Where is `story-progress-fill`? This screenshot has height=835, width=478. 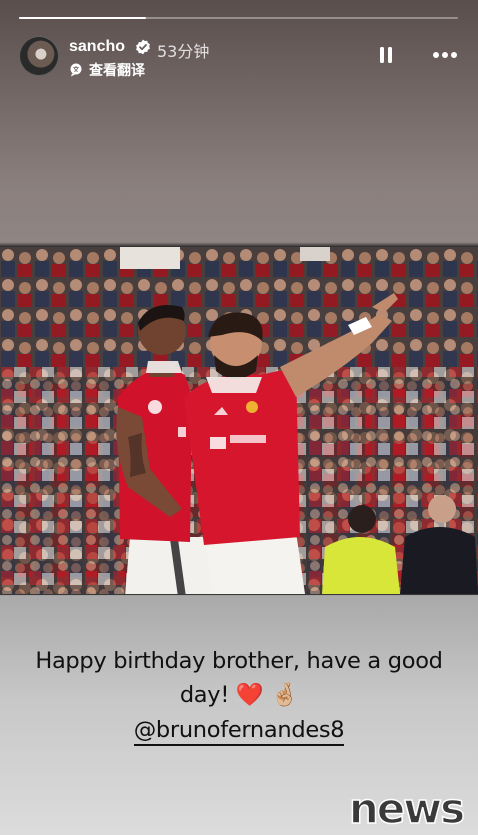 story-progress-fill is located at coordinates (83, 18).